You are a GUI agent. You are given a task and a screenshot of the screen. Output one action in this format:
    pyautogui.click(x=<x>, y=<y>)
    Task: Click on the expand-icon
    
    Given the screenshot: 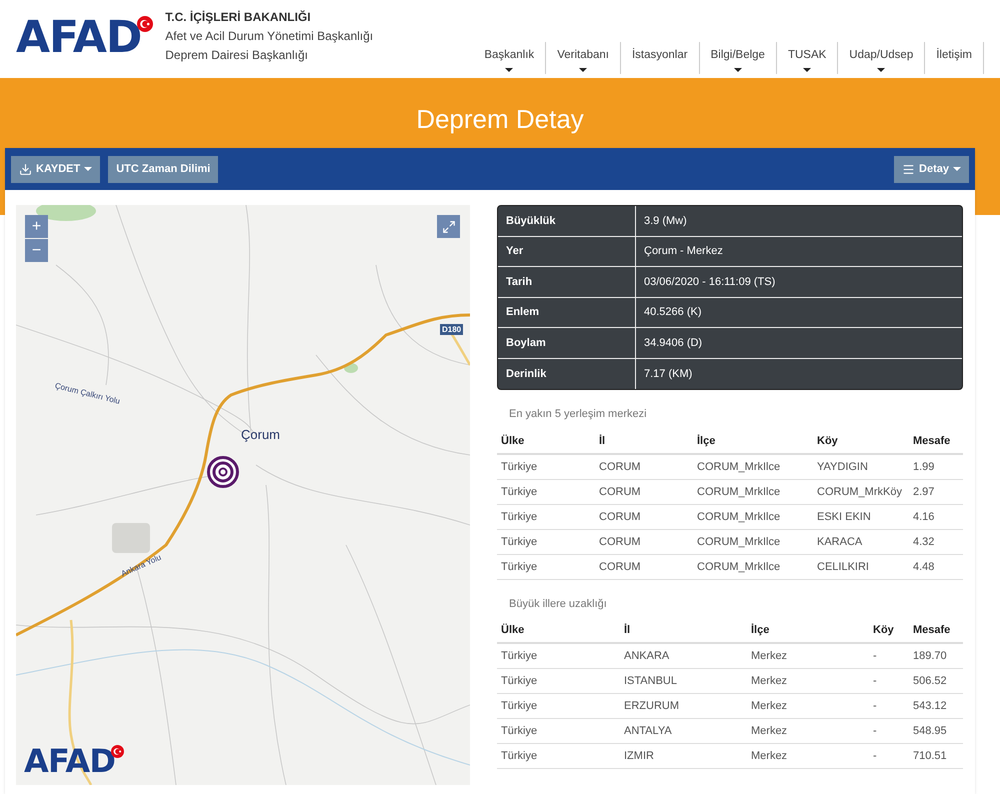 What is the action you would take?
    pyautogui.click(x=449, y=227)
    